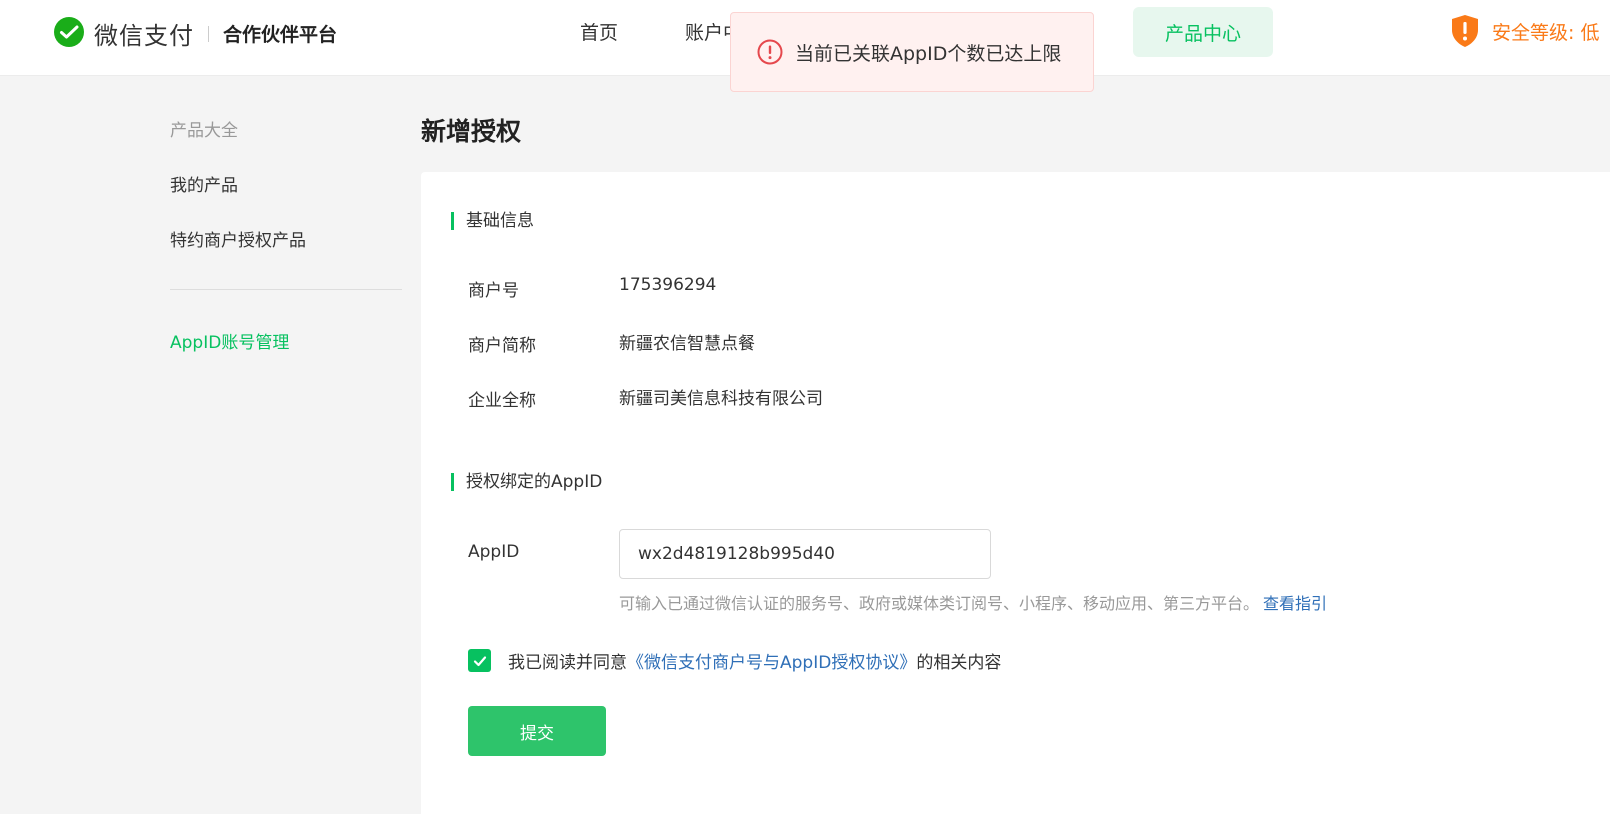 The image size is (1610, 814). I want to click on merchant-short-name-value: 新疆农信智慧点餐, so click(687, 344).